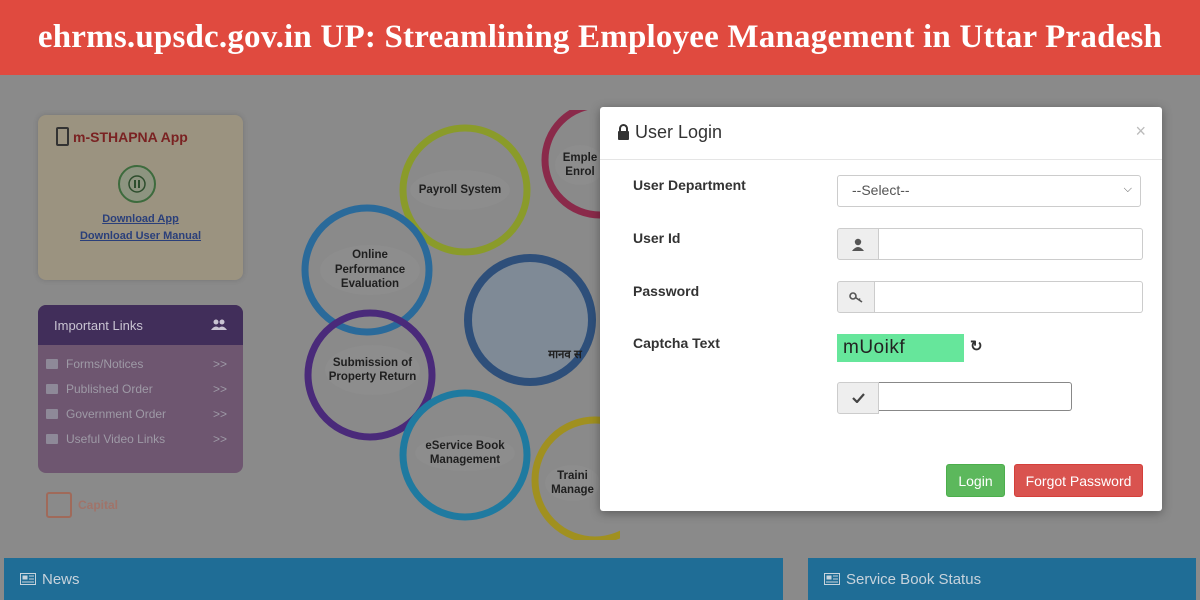 The width and height of the screenshot is (1200, 600). What do you see at coordinates (372, 370) in the screenshot?
I see `bubble-property: Submission of Property Return` at bounding box center [372, 370].